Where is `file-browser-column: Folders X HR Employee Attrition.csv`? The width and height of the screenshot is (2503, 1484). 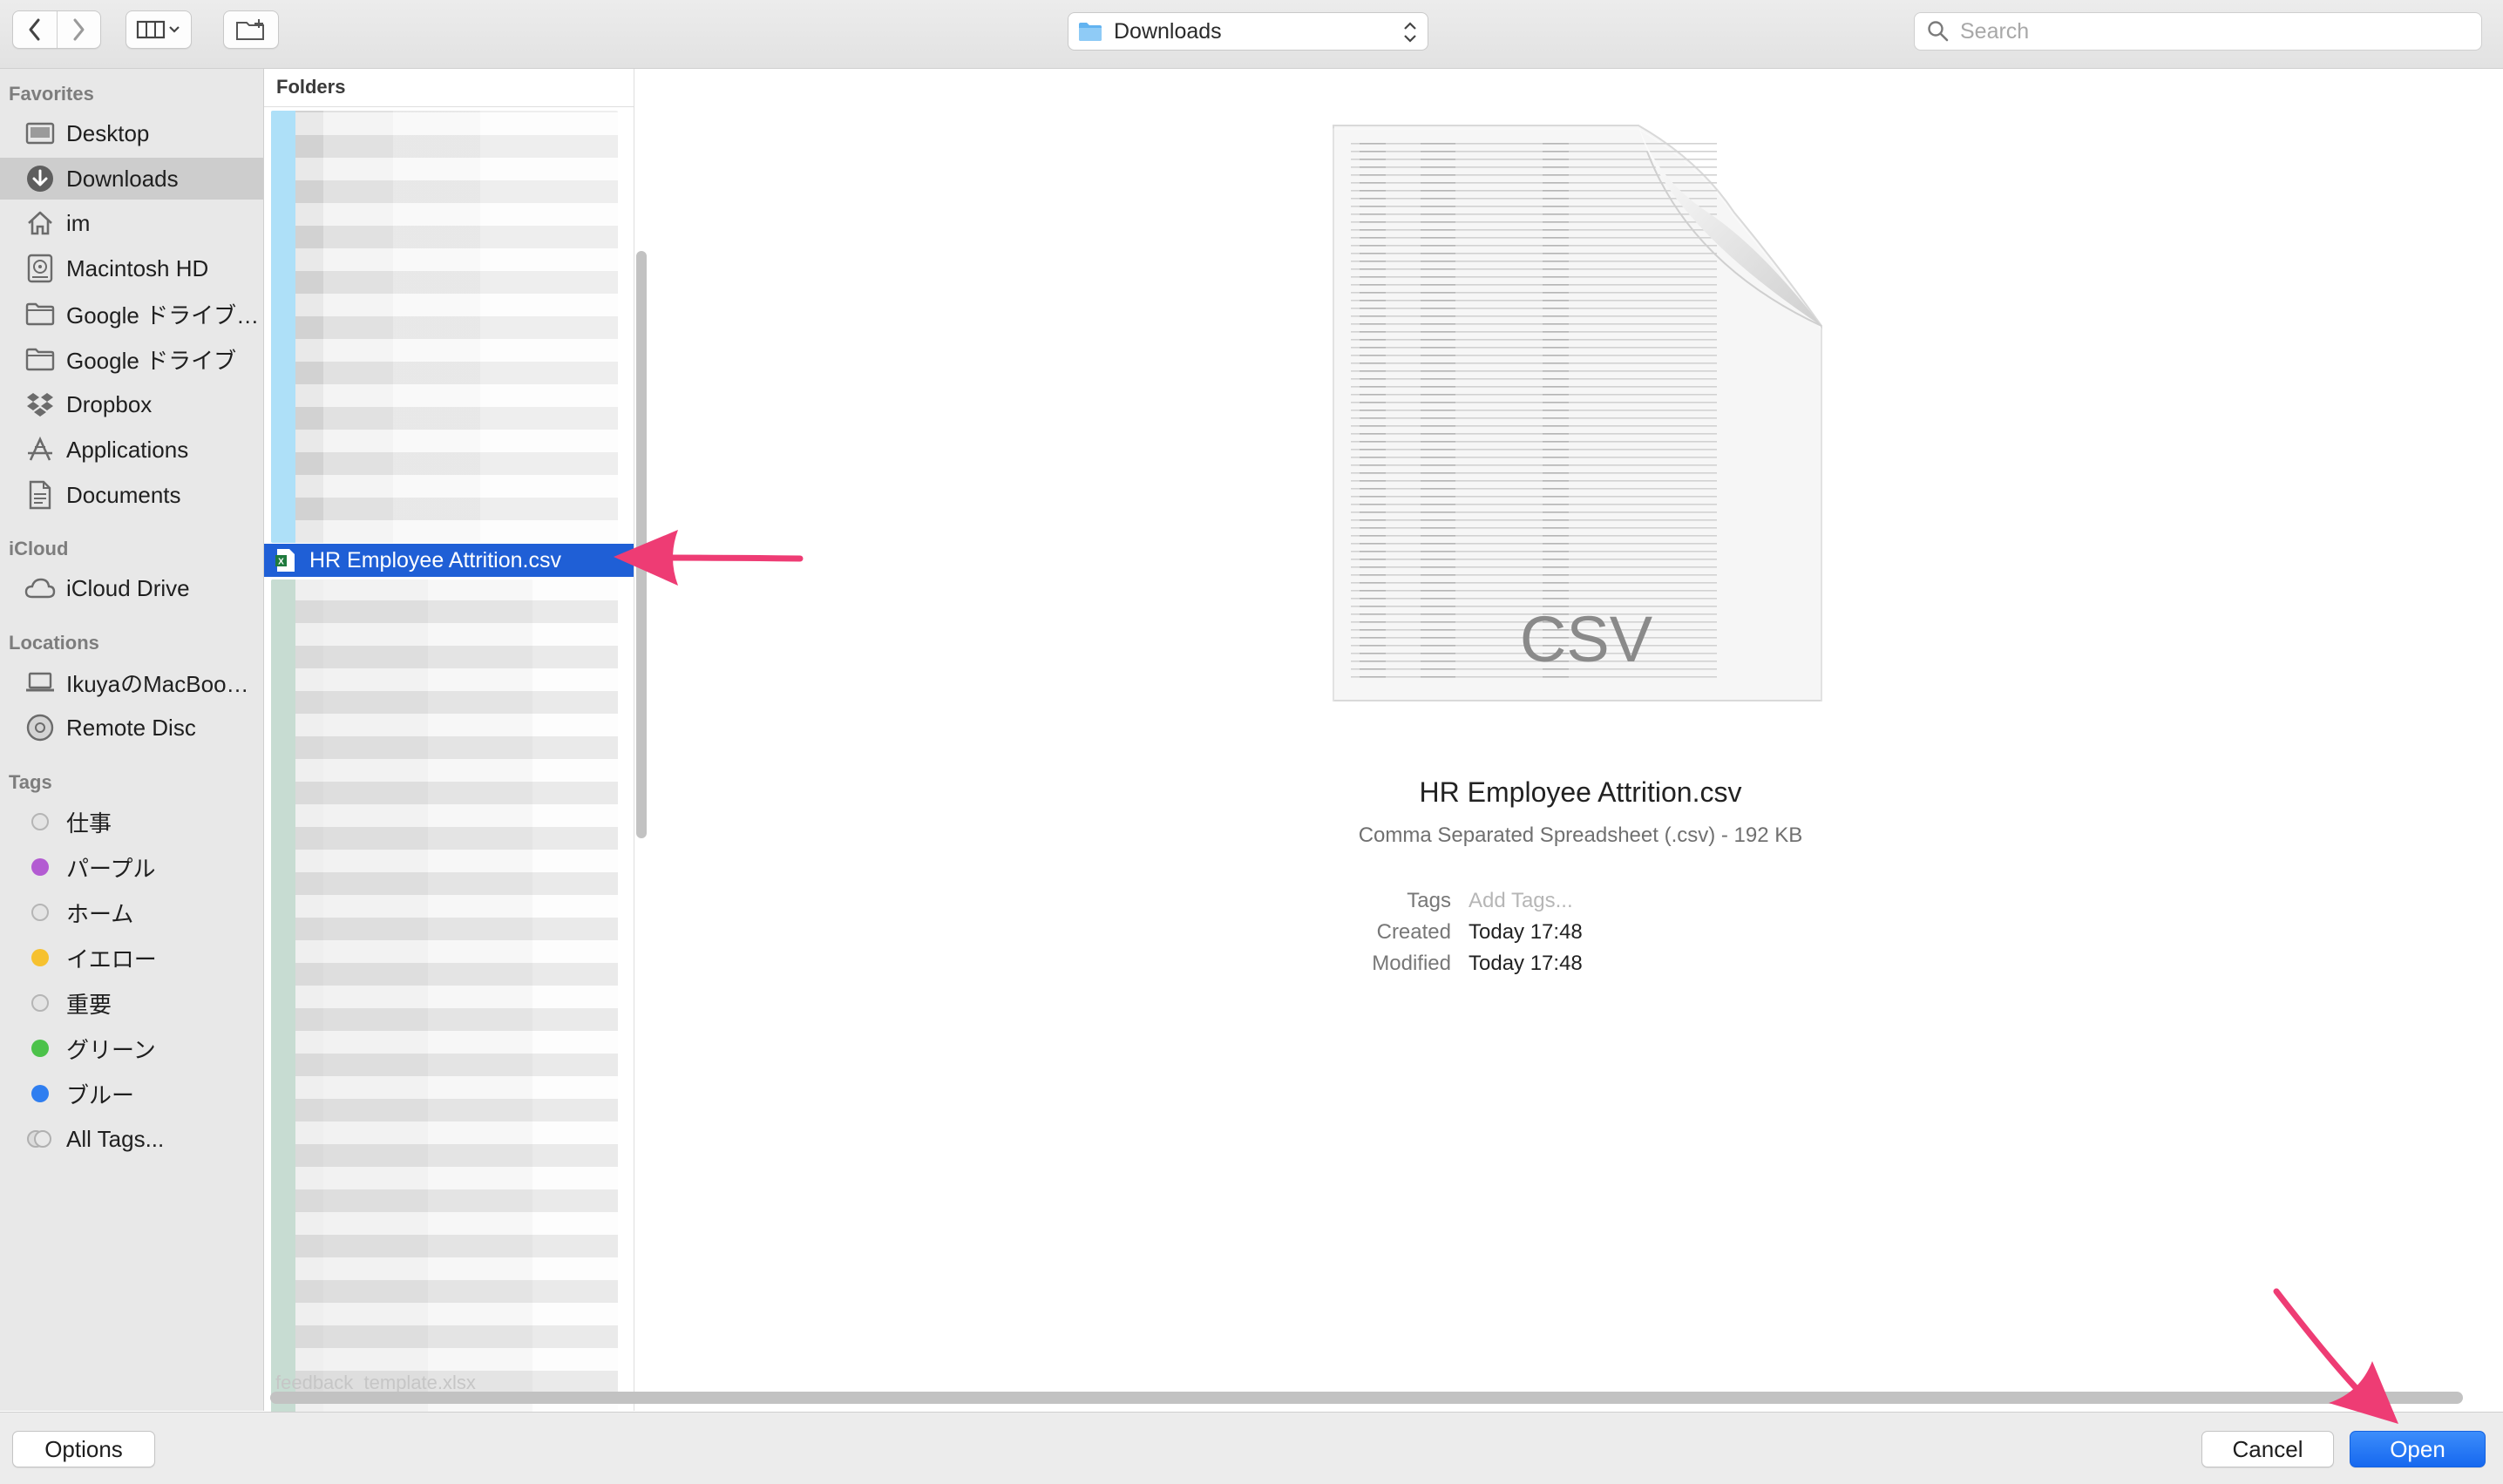
file-browser-column: Folders X HR Employee Attrition.csv is located at coordinates (449, 742).